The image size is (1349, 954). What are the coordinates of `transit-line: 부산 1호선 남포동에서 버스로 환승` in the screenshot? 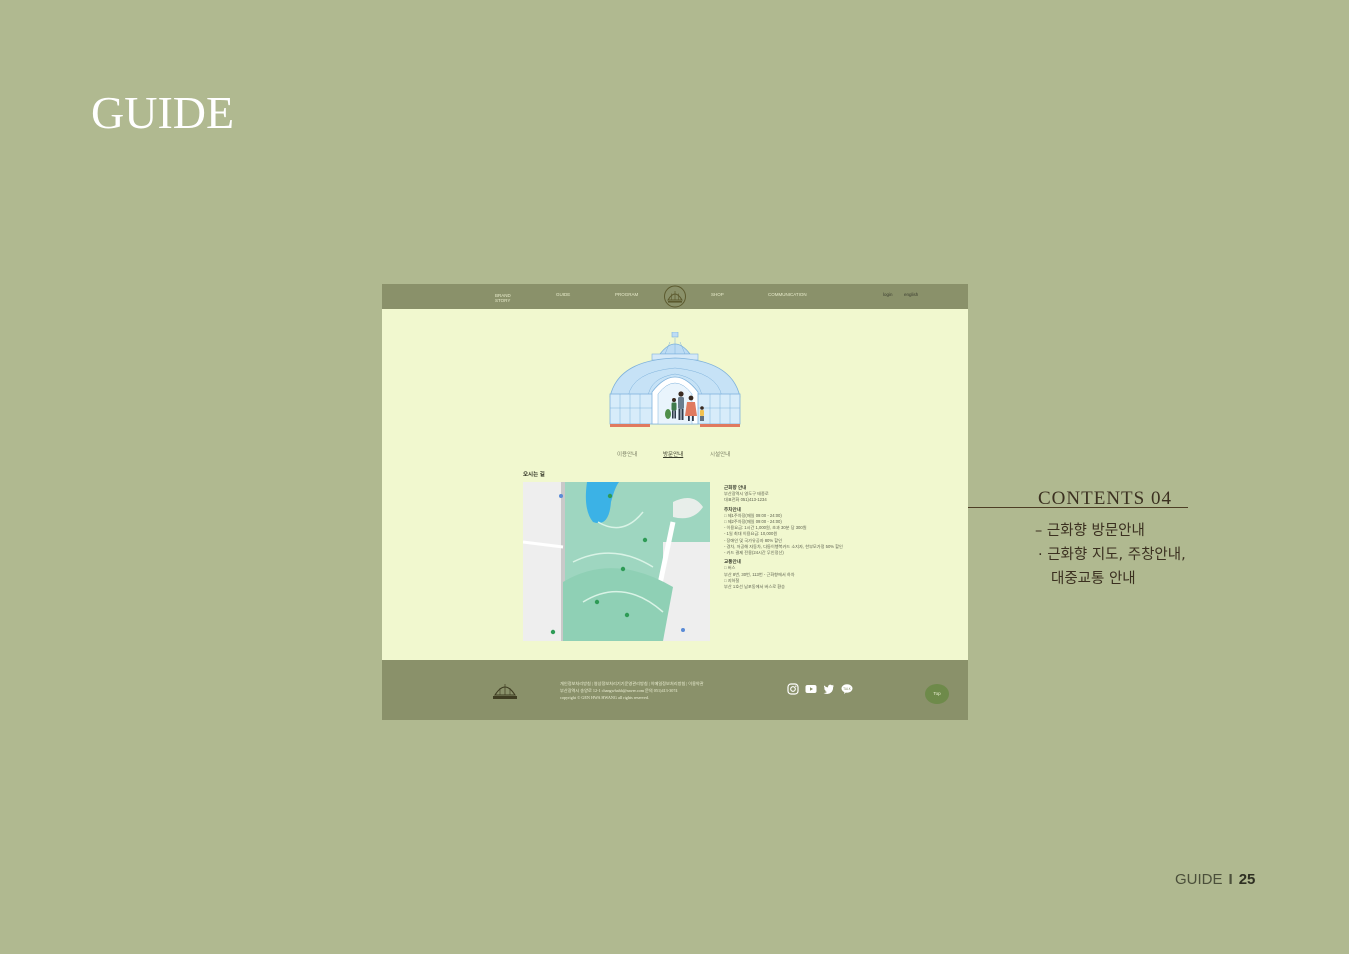 It's located at (754, 587).